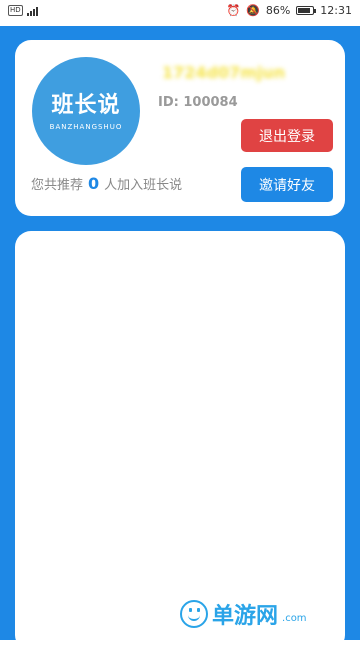  What do you see at coordinates (294, 618) in the screenshot?
I see `watermark-suffix: .com` at bounding box center [294, 618].